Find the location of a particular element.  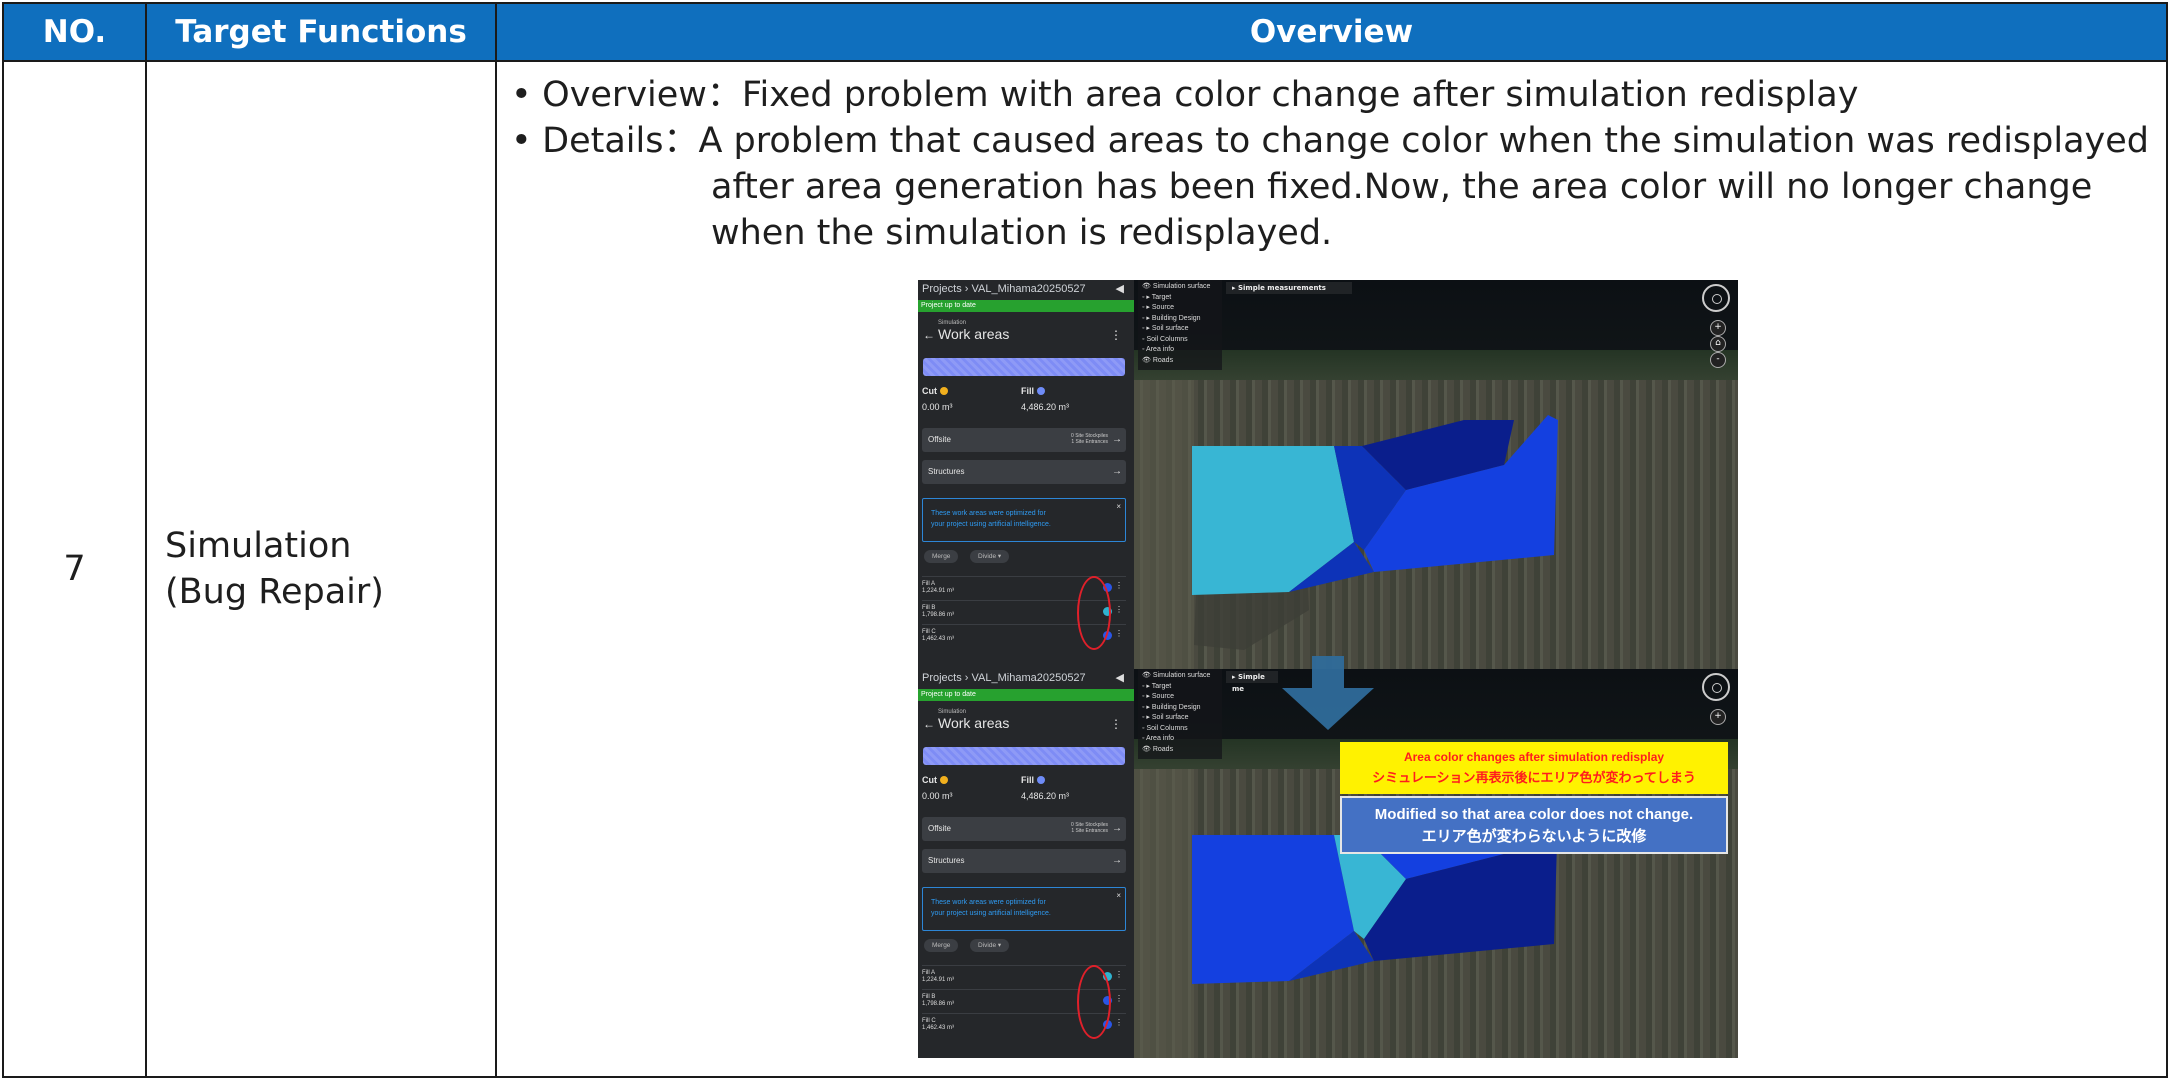

function-type: (Bug Repair) is located at coordinates (274, 592).